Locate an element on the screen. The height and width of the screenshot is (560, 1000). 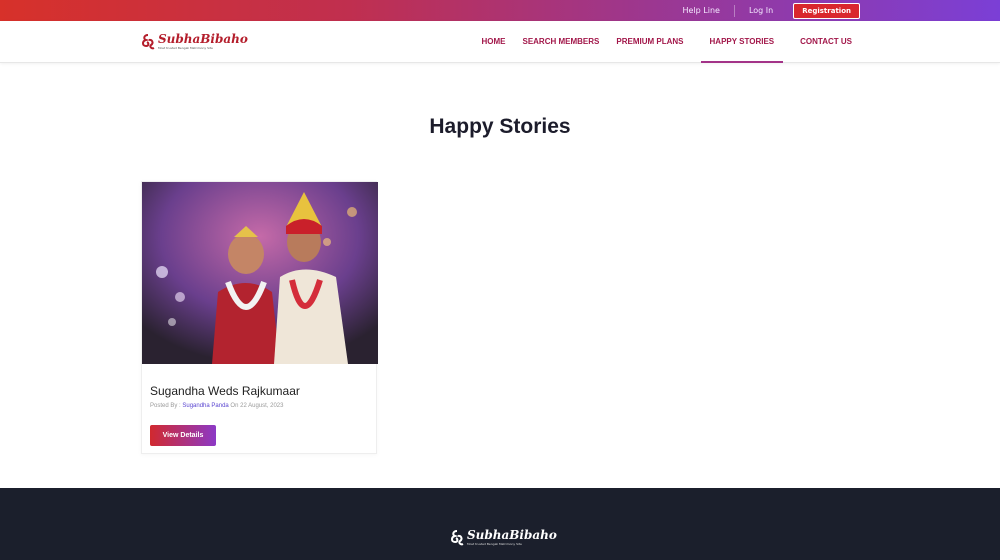
registration-button: Registration is located at coordinates (826, 10).